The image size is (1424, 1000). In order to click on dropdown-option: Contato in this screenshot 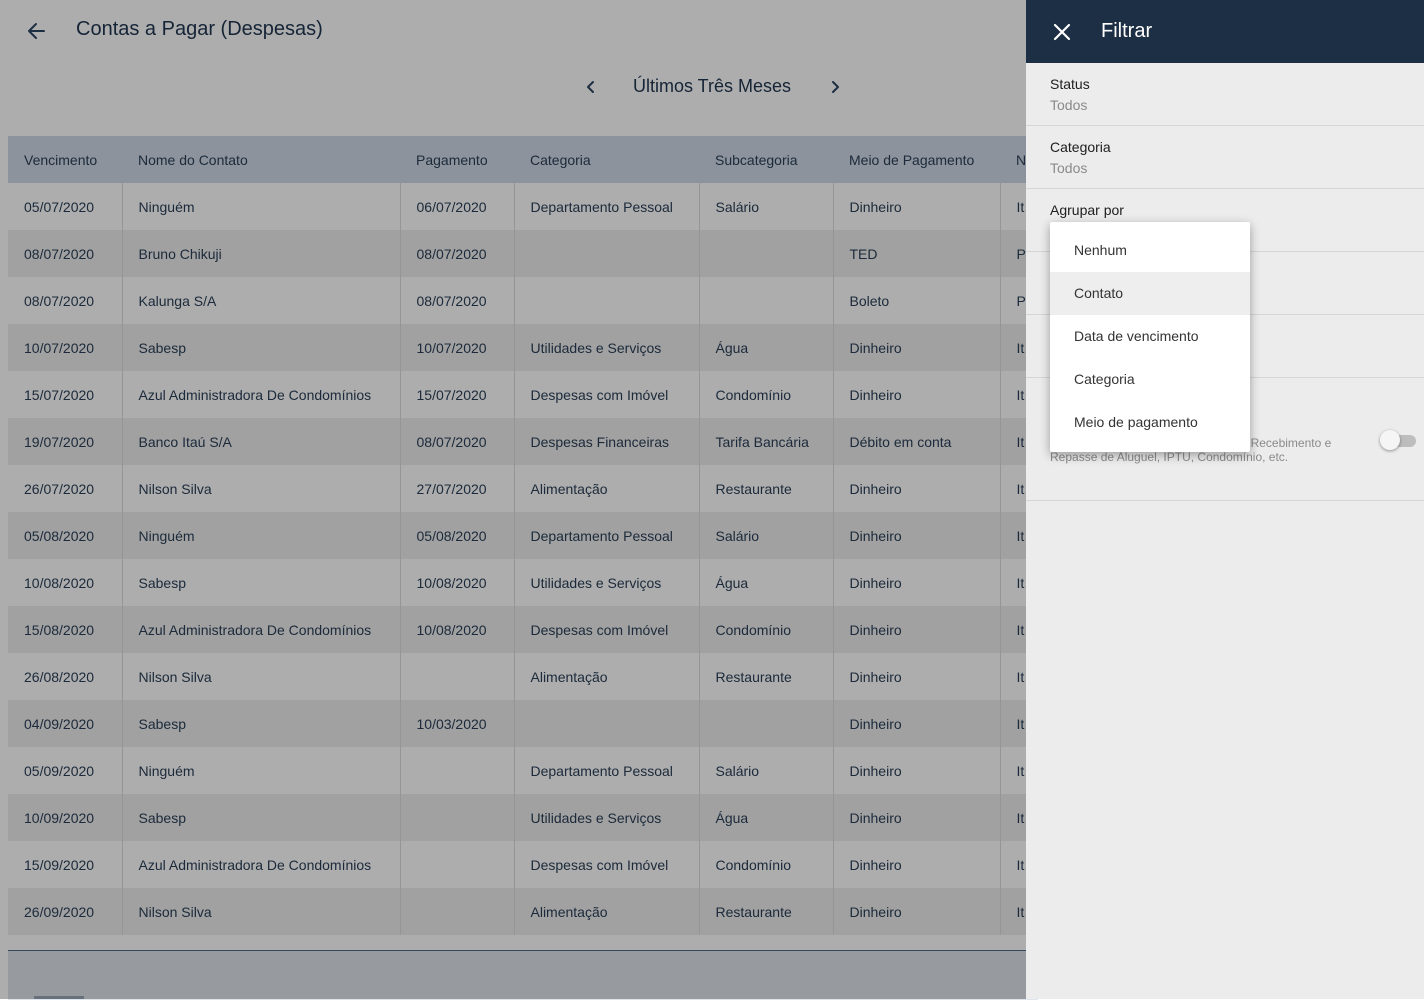, I will do `click(1150, 293)`.